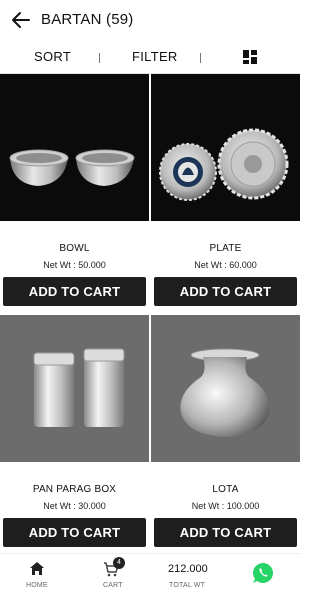 This screenshot has height=592, width=320. Describe the element at coordinates (150, 572) in the screenshot. I see `bottom-navigation: HOME 4 CART 212.000 TOTAL WT` at that location.